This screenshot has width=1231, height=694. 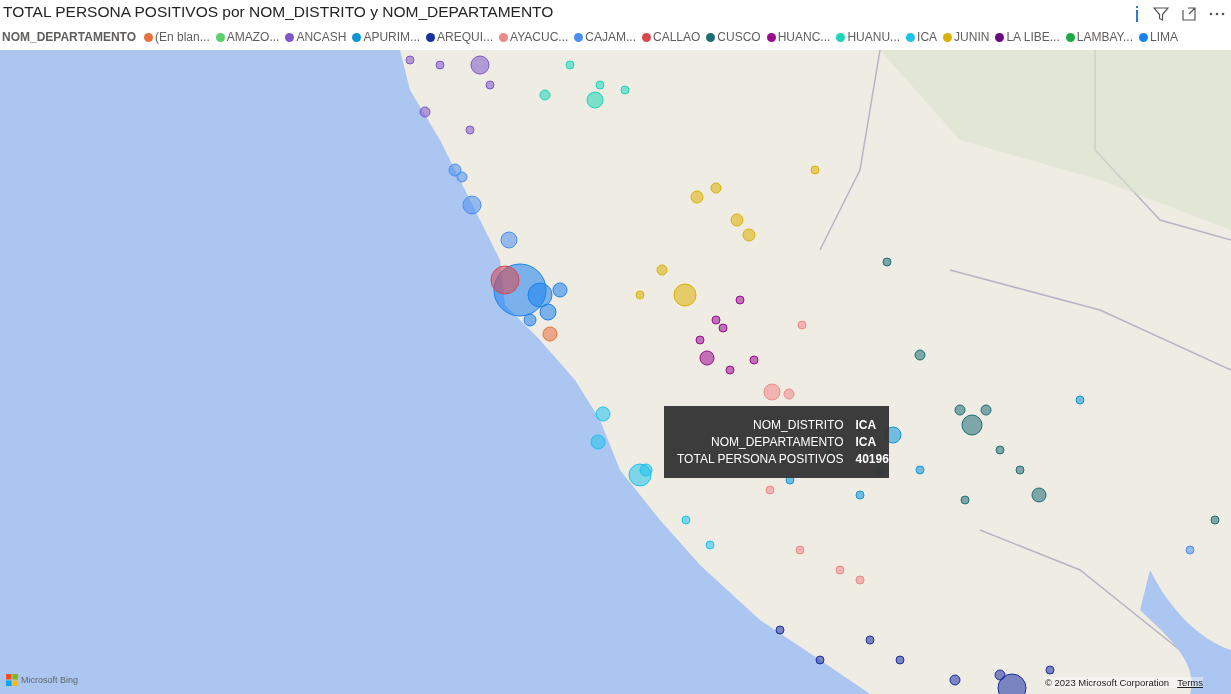 What do you see at coordinates (69, 37) in the screenshot?
I see `legend-title: NOM_DEPARTAMENTO` at bounding box center [69, 37].